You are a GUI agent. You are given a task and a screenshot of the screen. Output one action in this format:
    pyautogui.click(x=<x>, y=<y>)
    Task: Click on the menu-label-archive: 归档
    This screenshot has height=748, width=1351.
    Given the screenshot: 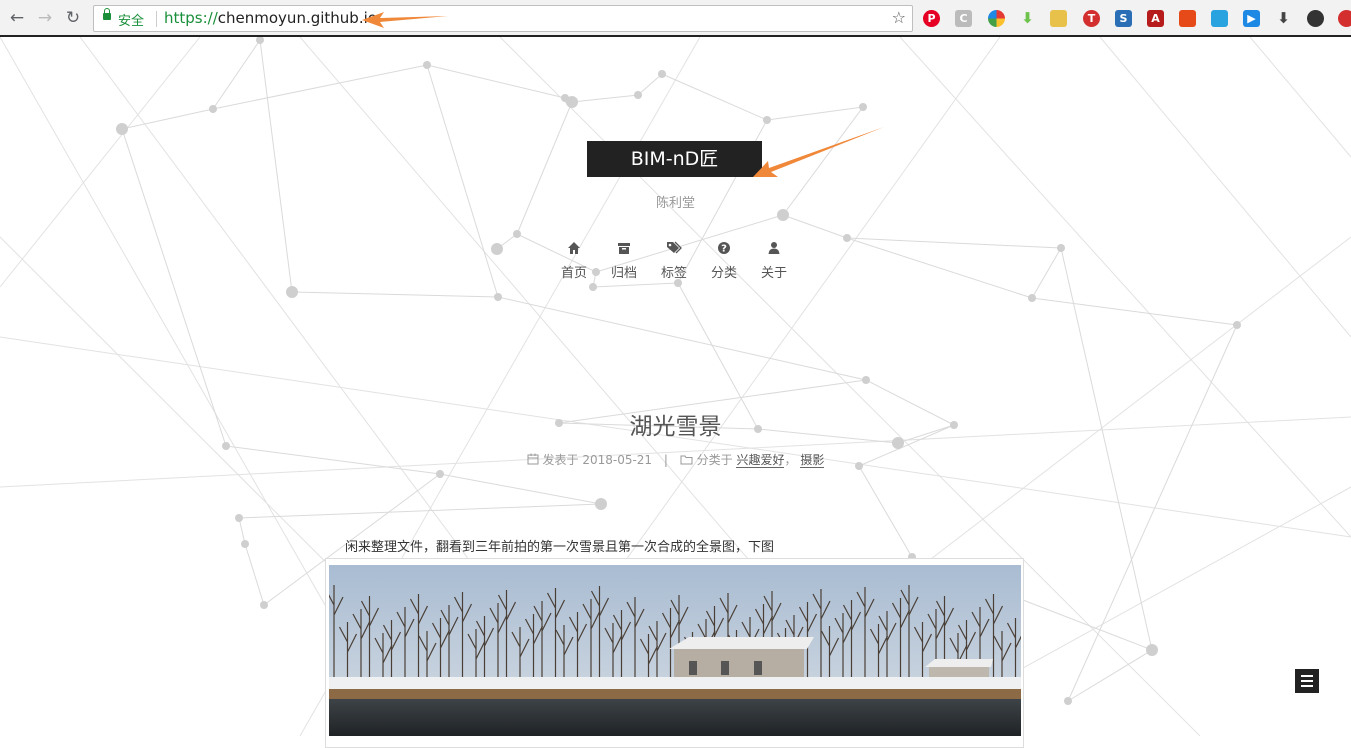 What is the action you would take?
    pyautogui.click(x=623, y=273)
    